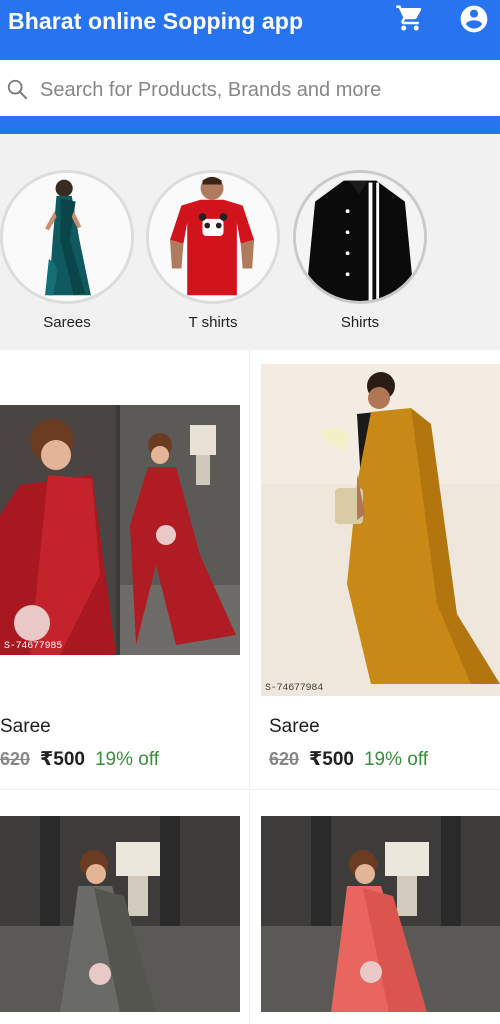 The height and width of the screenshot is (1024, 500). Describe the element at coordinates (67, 322) in the screenshot. I see `category-label: Sarees` at that location.